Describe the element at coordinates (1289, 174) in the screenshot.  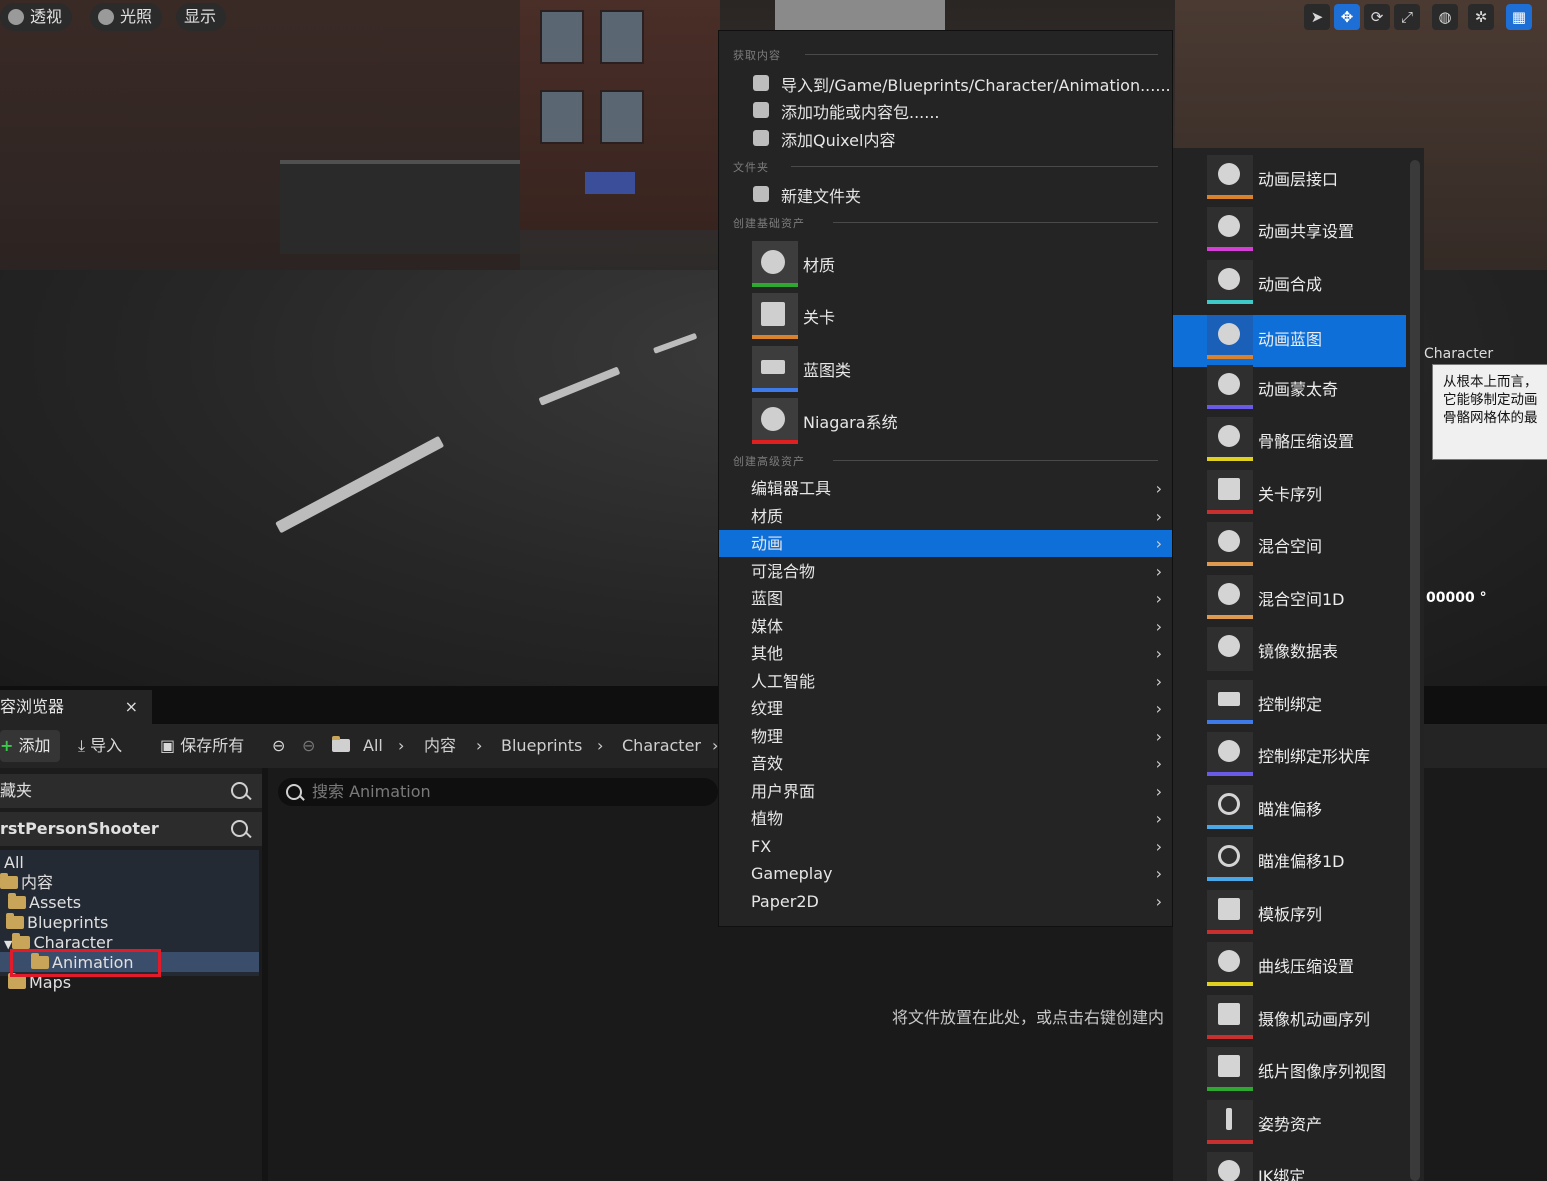
I see `asset-anim-layer-interface: 动画层接口` at that location.